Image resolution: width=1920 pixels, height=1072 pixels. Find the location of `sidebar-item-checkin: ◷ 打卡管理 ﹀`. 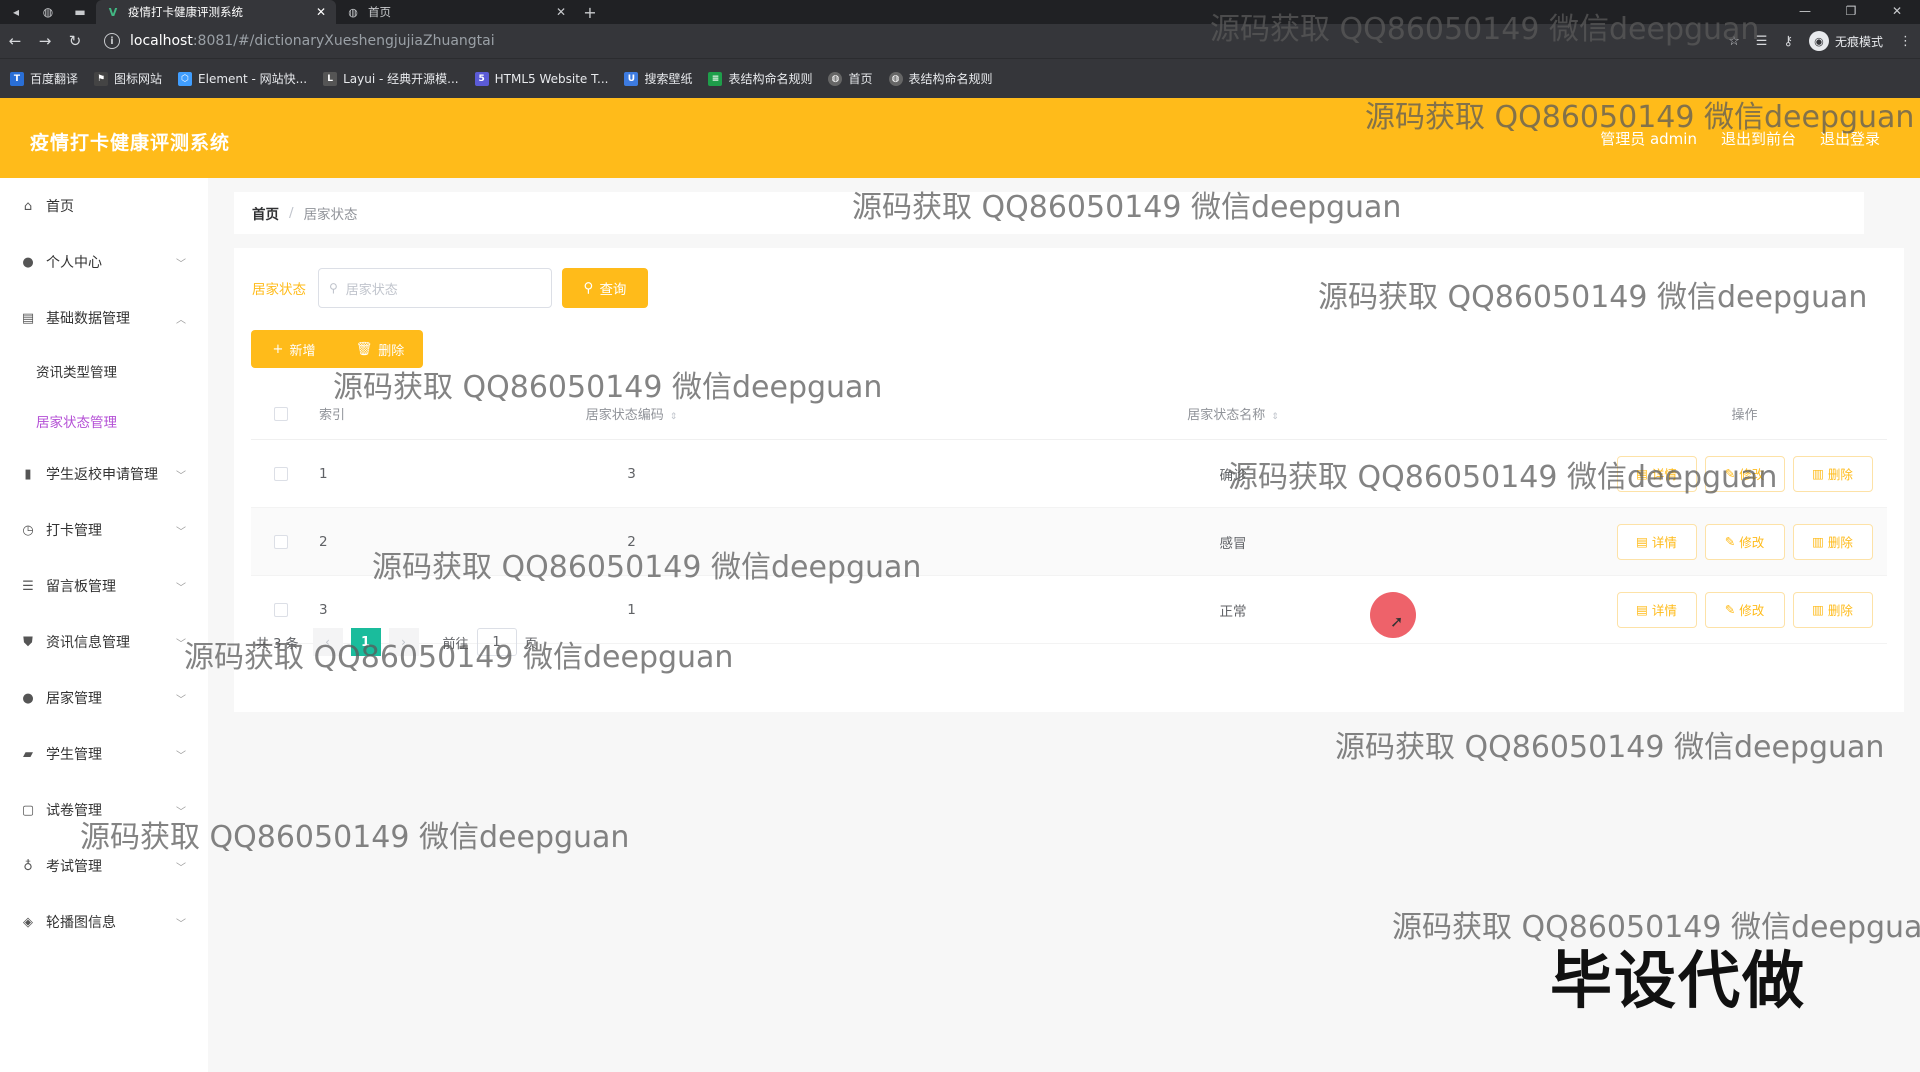

sidebar-item-checkin: ◷ 打卡管理 ﹀ is located at coordinates (104, 530).